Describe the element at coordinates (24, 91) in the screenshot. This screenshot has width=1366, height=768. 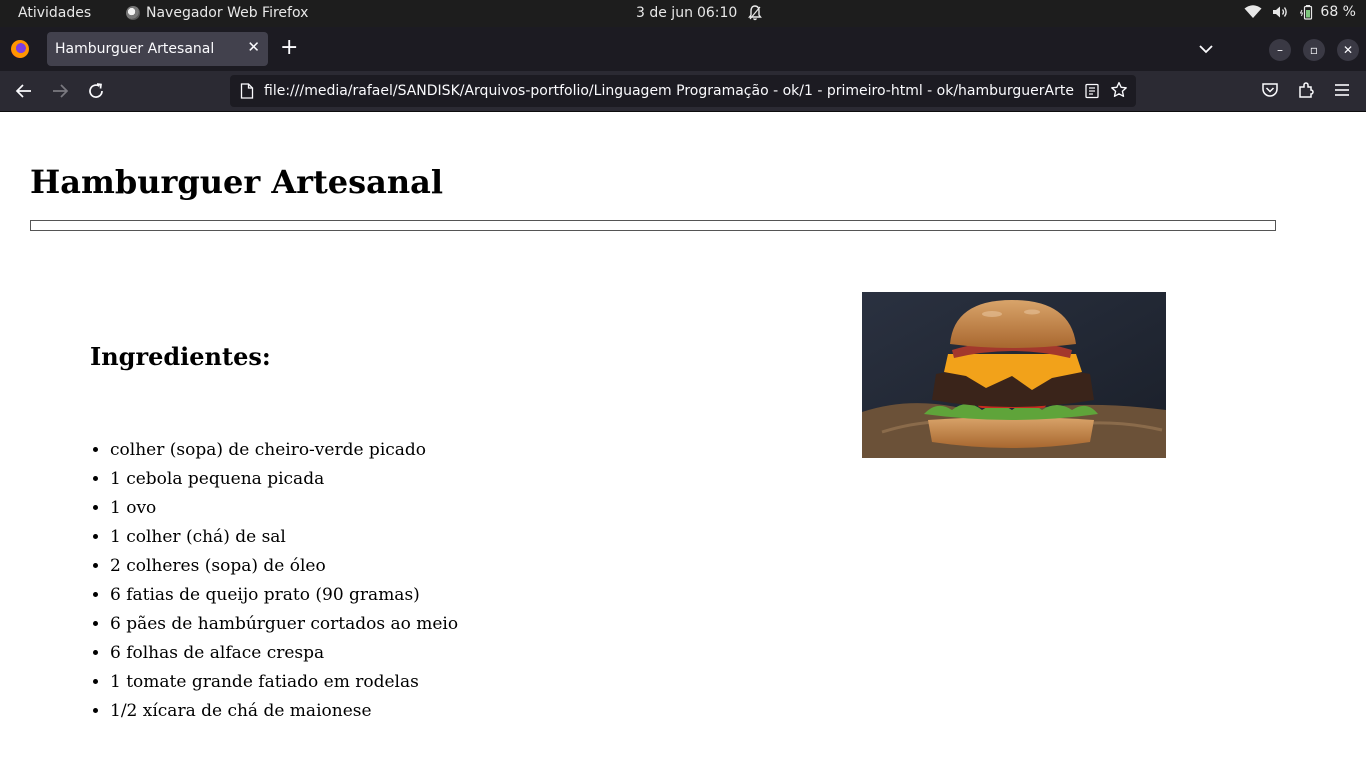
I see `back-arrow-icon` at that location.